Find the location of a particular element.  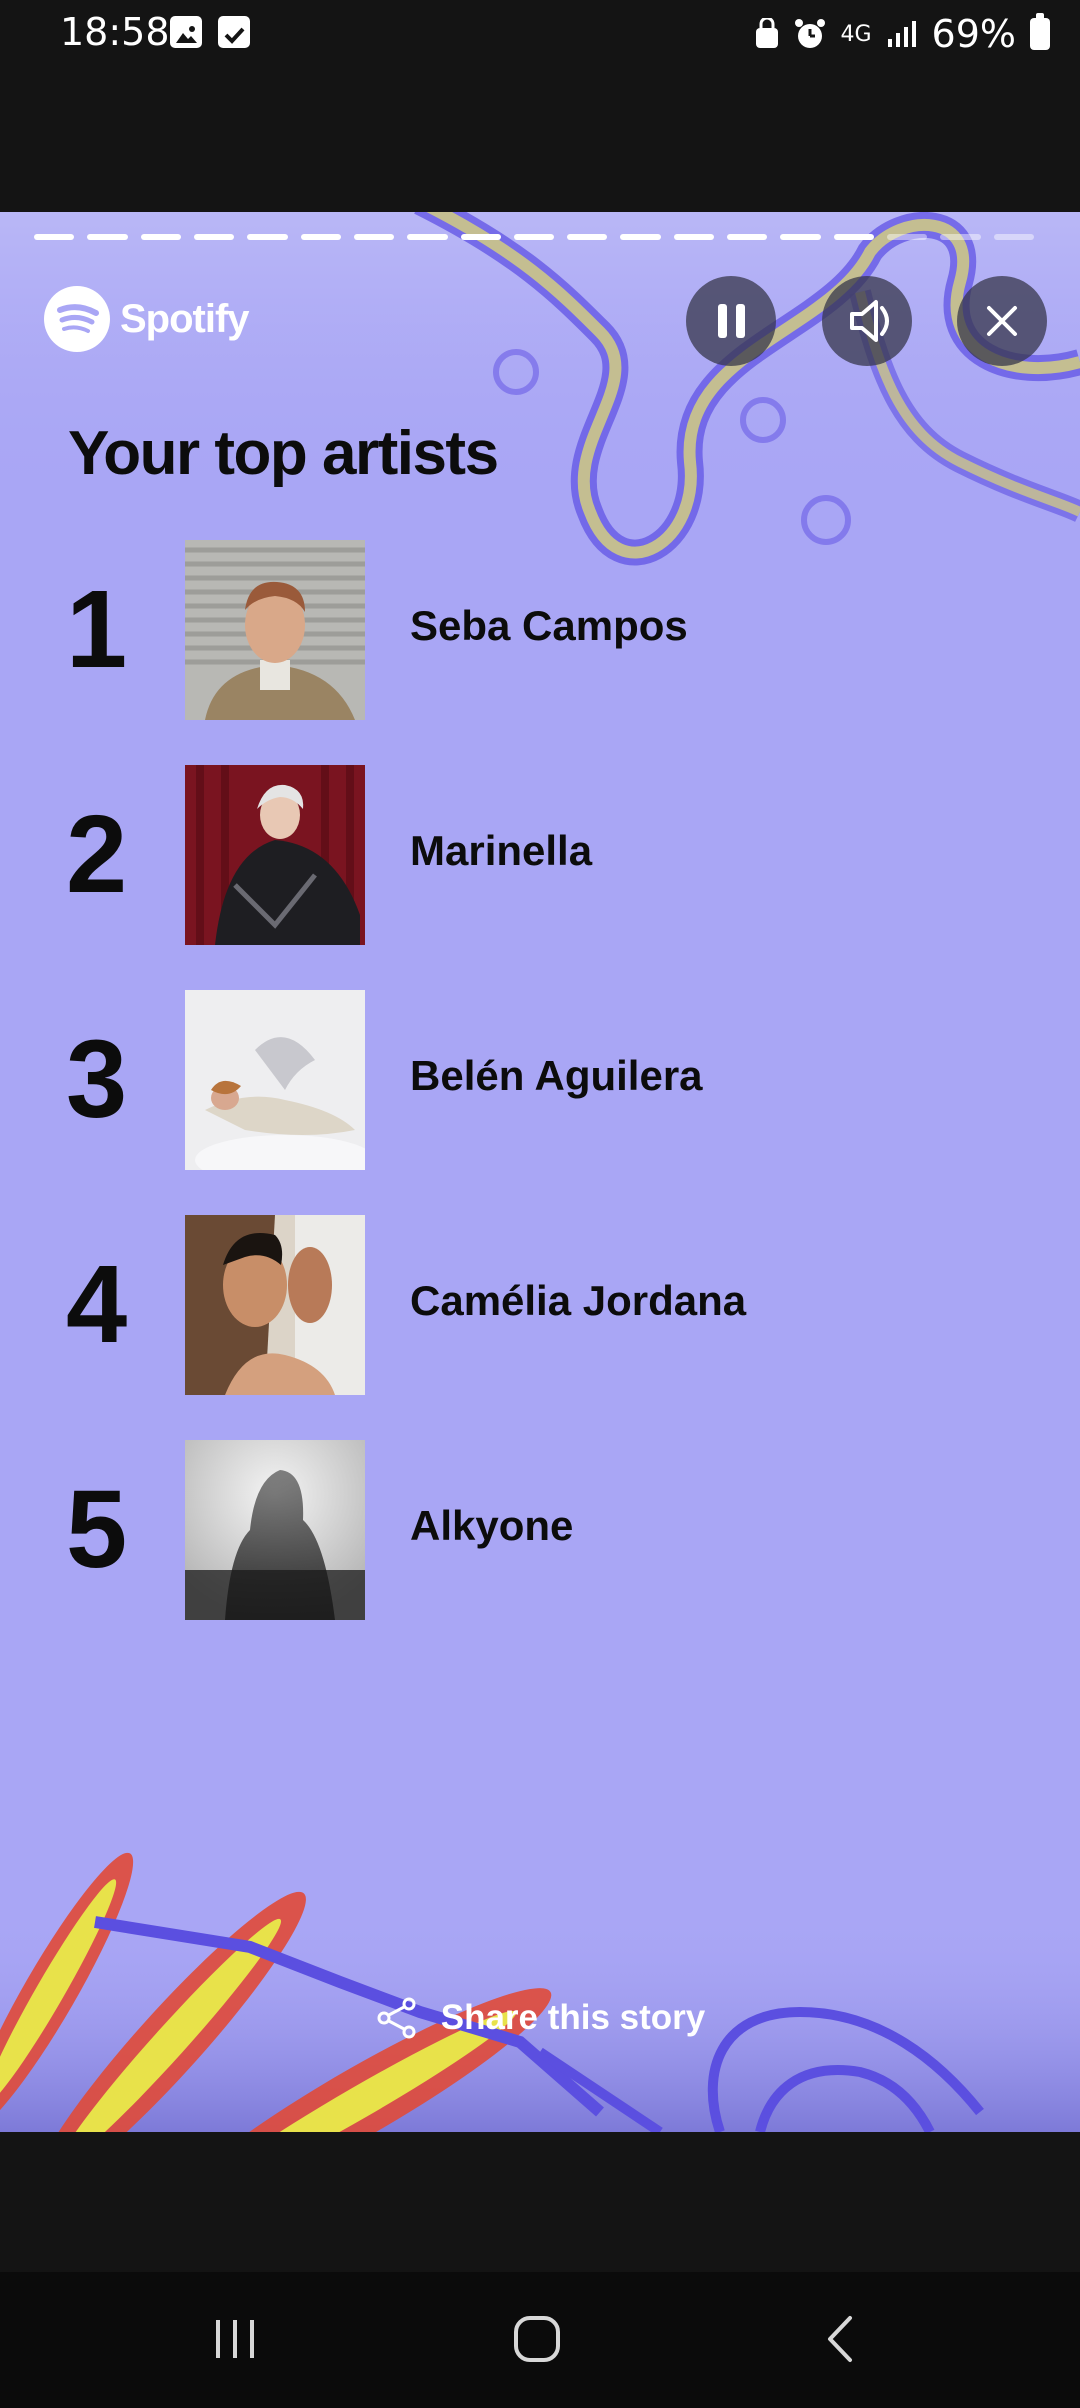

pause-icon is located at coordinates (731, 321).